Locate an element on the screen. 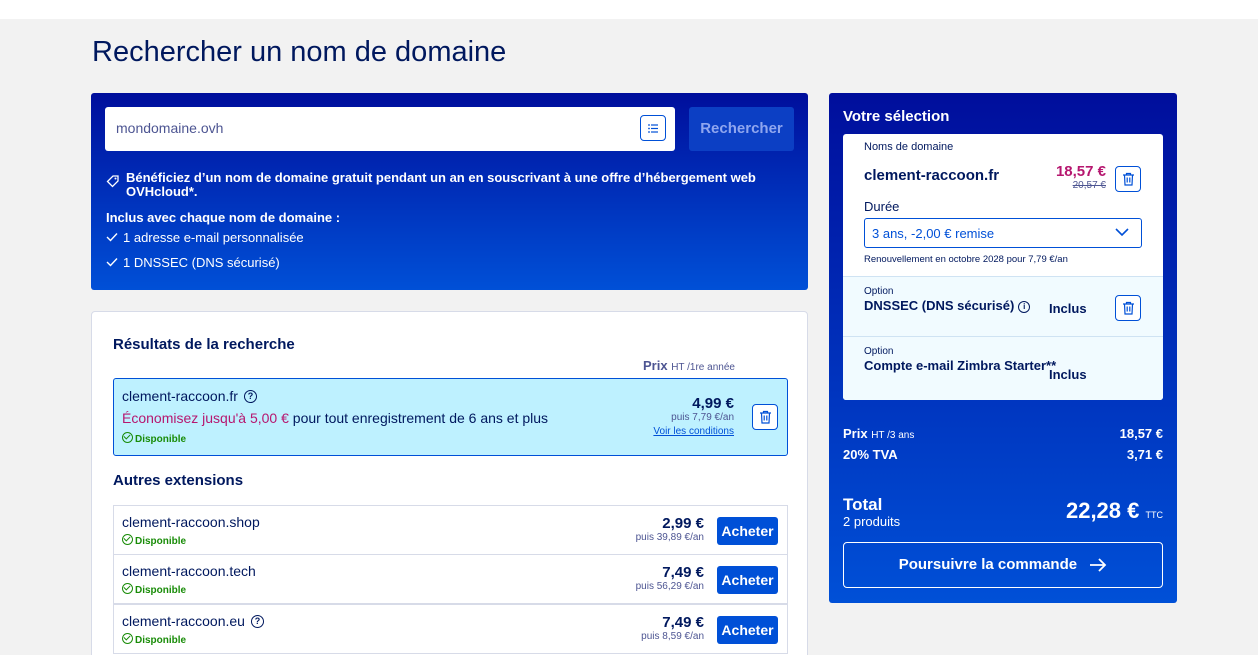  domain-section-label: Noms de domaine is located at coordinates (909, 147).